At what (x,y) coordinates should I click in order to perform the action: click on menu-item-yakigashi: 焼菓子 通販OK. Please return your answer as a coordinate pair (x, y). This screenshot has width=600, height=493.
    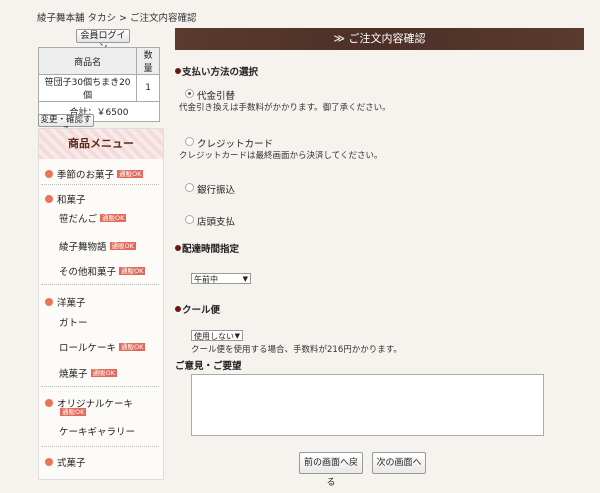
    Looking at the image, I should click on (88, 373).